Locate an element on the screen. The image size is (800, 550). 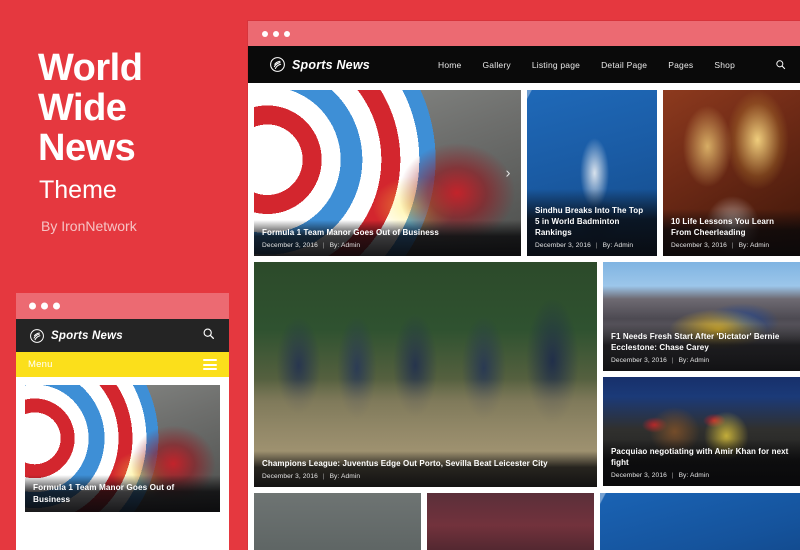
mobile-window-minimize-dot is located at coordinates (44, 306).